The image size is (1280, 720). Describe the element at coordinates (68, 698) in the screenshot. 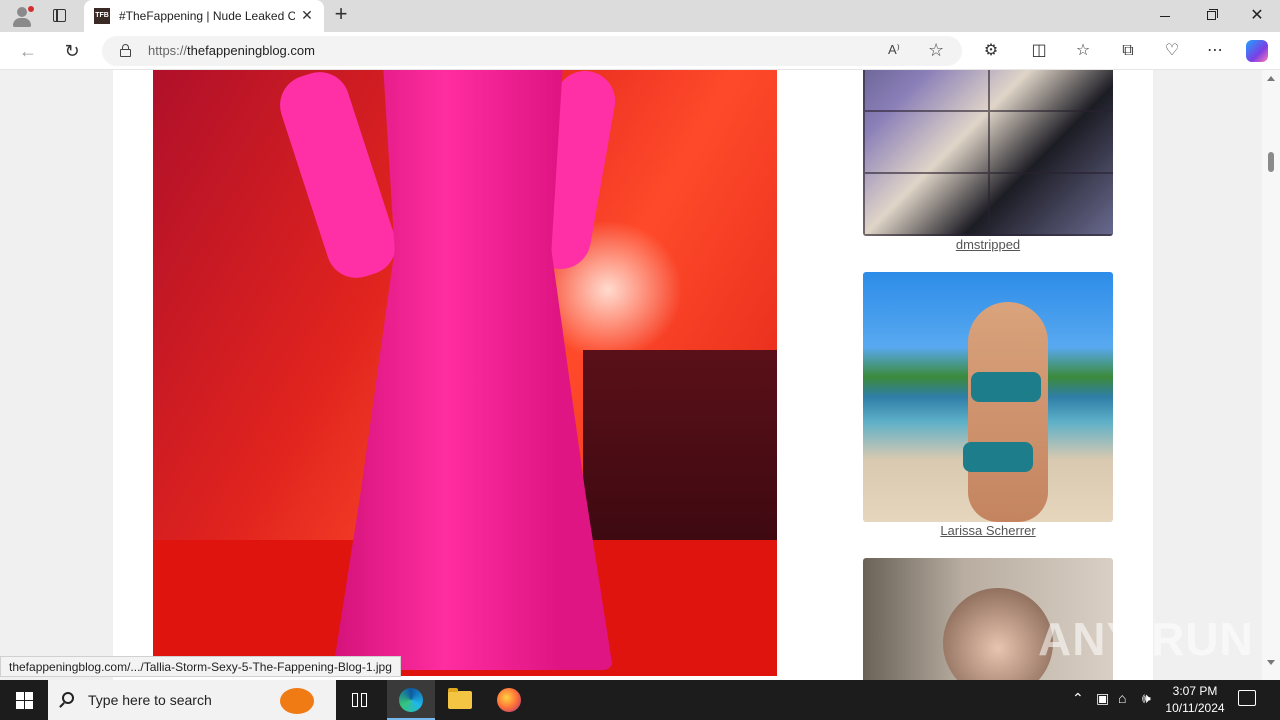

I see `search-icon` at that location.